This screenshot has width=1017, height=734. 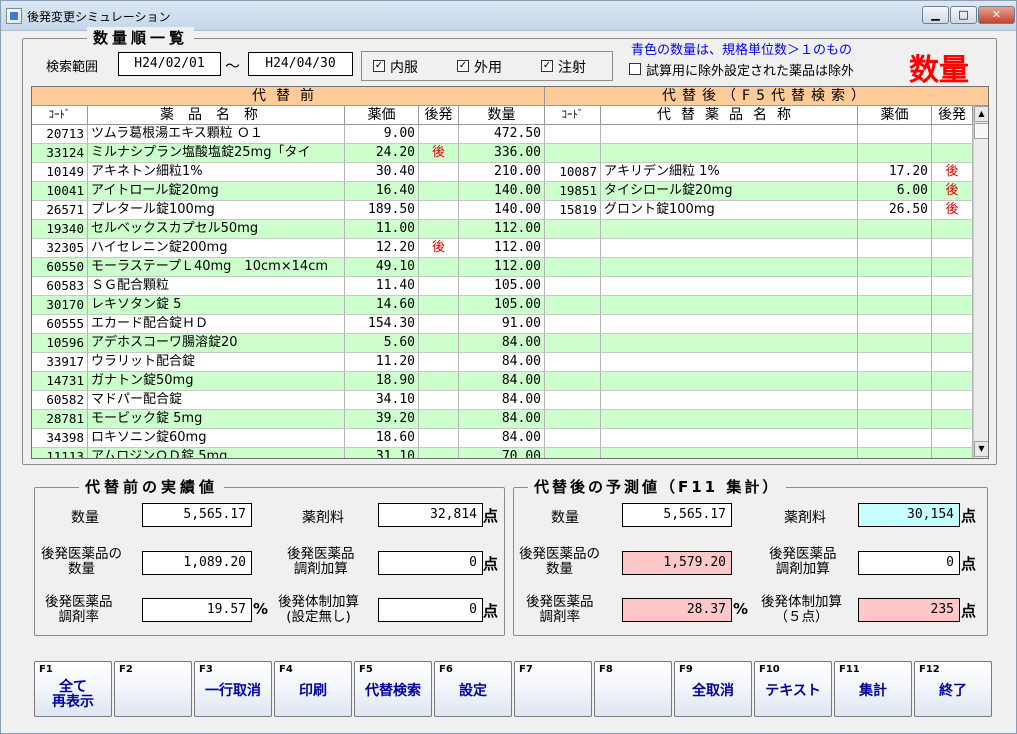 What do you see at coordinates (953, 689) in the screenshot?
I see `fkey-f12-button: F12 終了` at bounding box center [953, 689].